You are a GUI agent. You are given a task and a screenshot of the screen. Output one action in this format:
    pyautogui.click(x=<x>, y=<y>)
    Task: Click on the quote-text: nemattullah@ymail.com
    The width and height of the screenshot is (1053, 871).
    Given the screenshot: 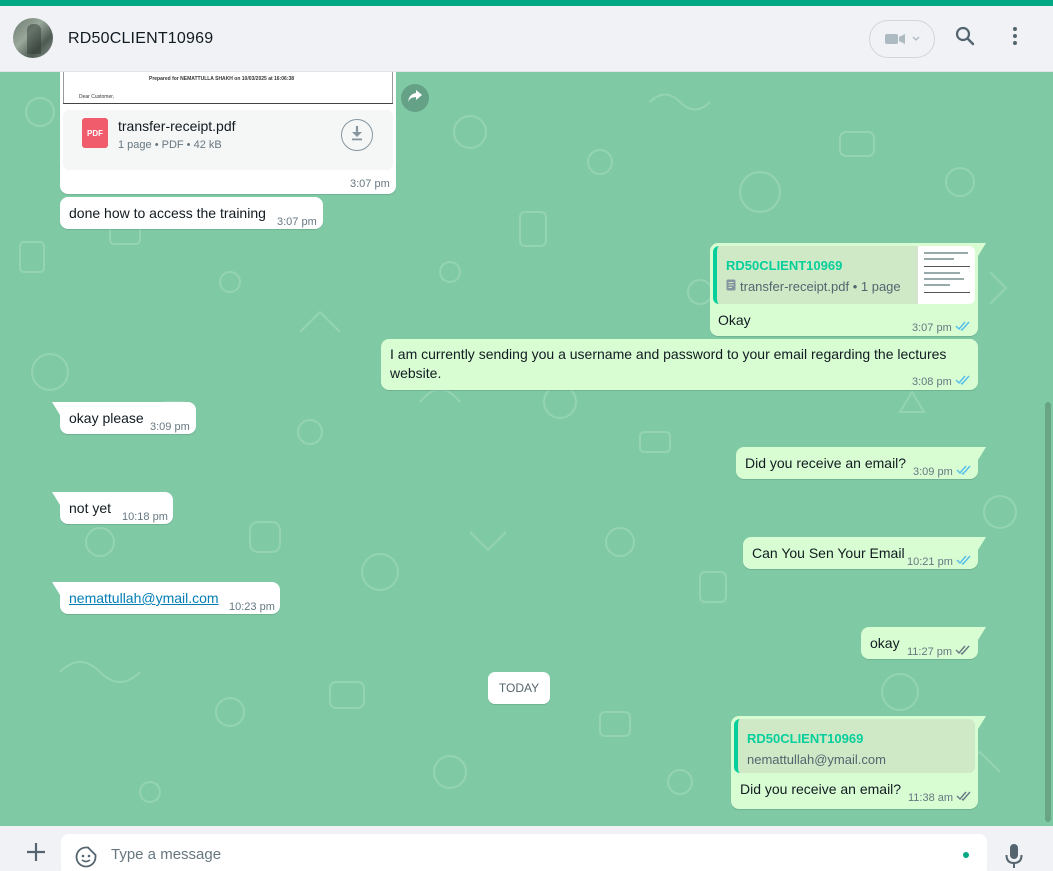 What is the action you would take?
    pyautogui.click(x=816, y=759)
    